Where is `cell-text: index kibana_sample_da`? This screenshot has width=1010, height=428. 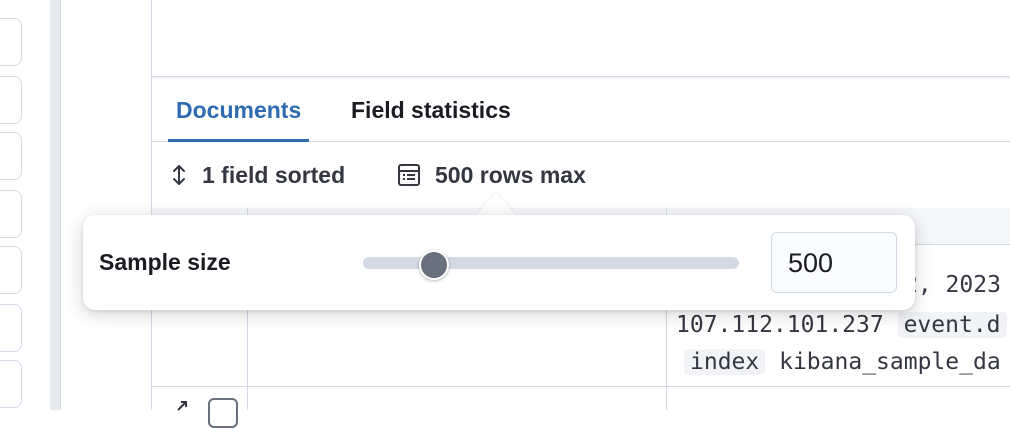
cell-text: index kibana_sample_da is located at coordinates (842, 362).